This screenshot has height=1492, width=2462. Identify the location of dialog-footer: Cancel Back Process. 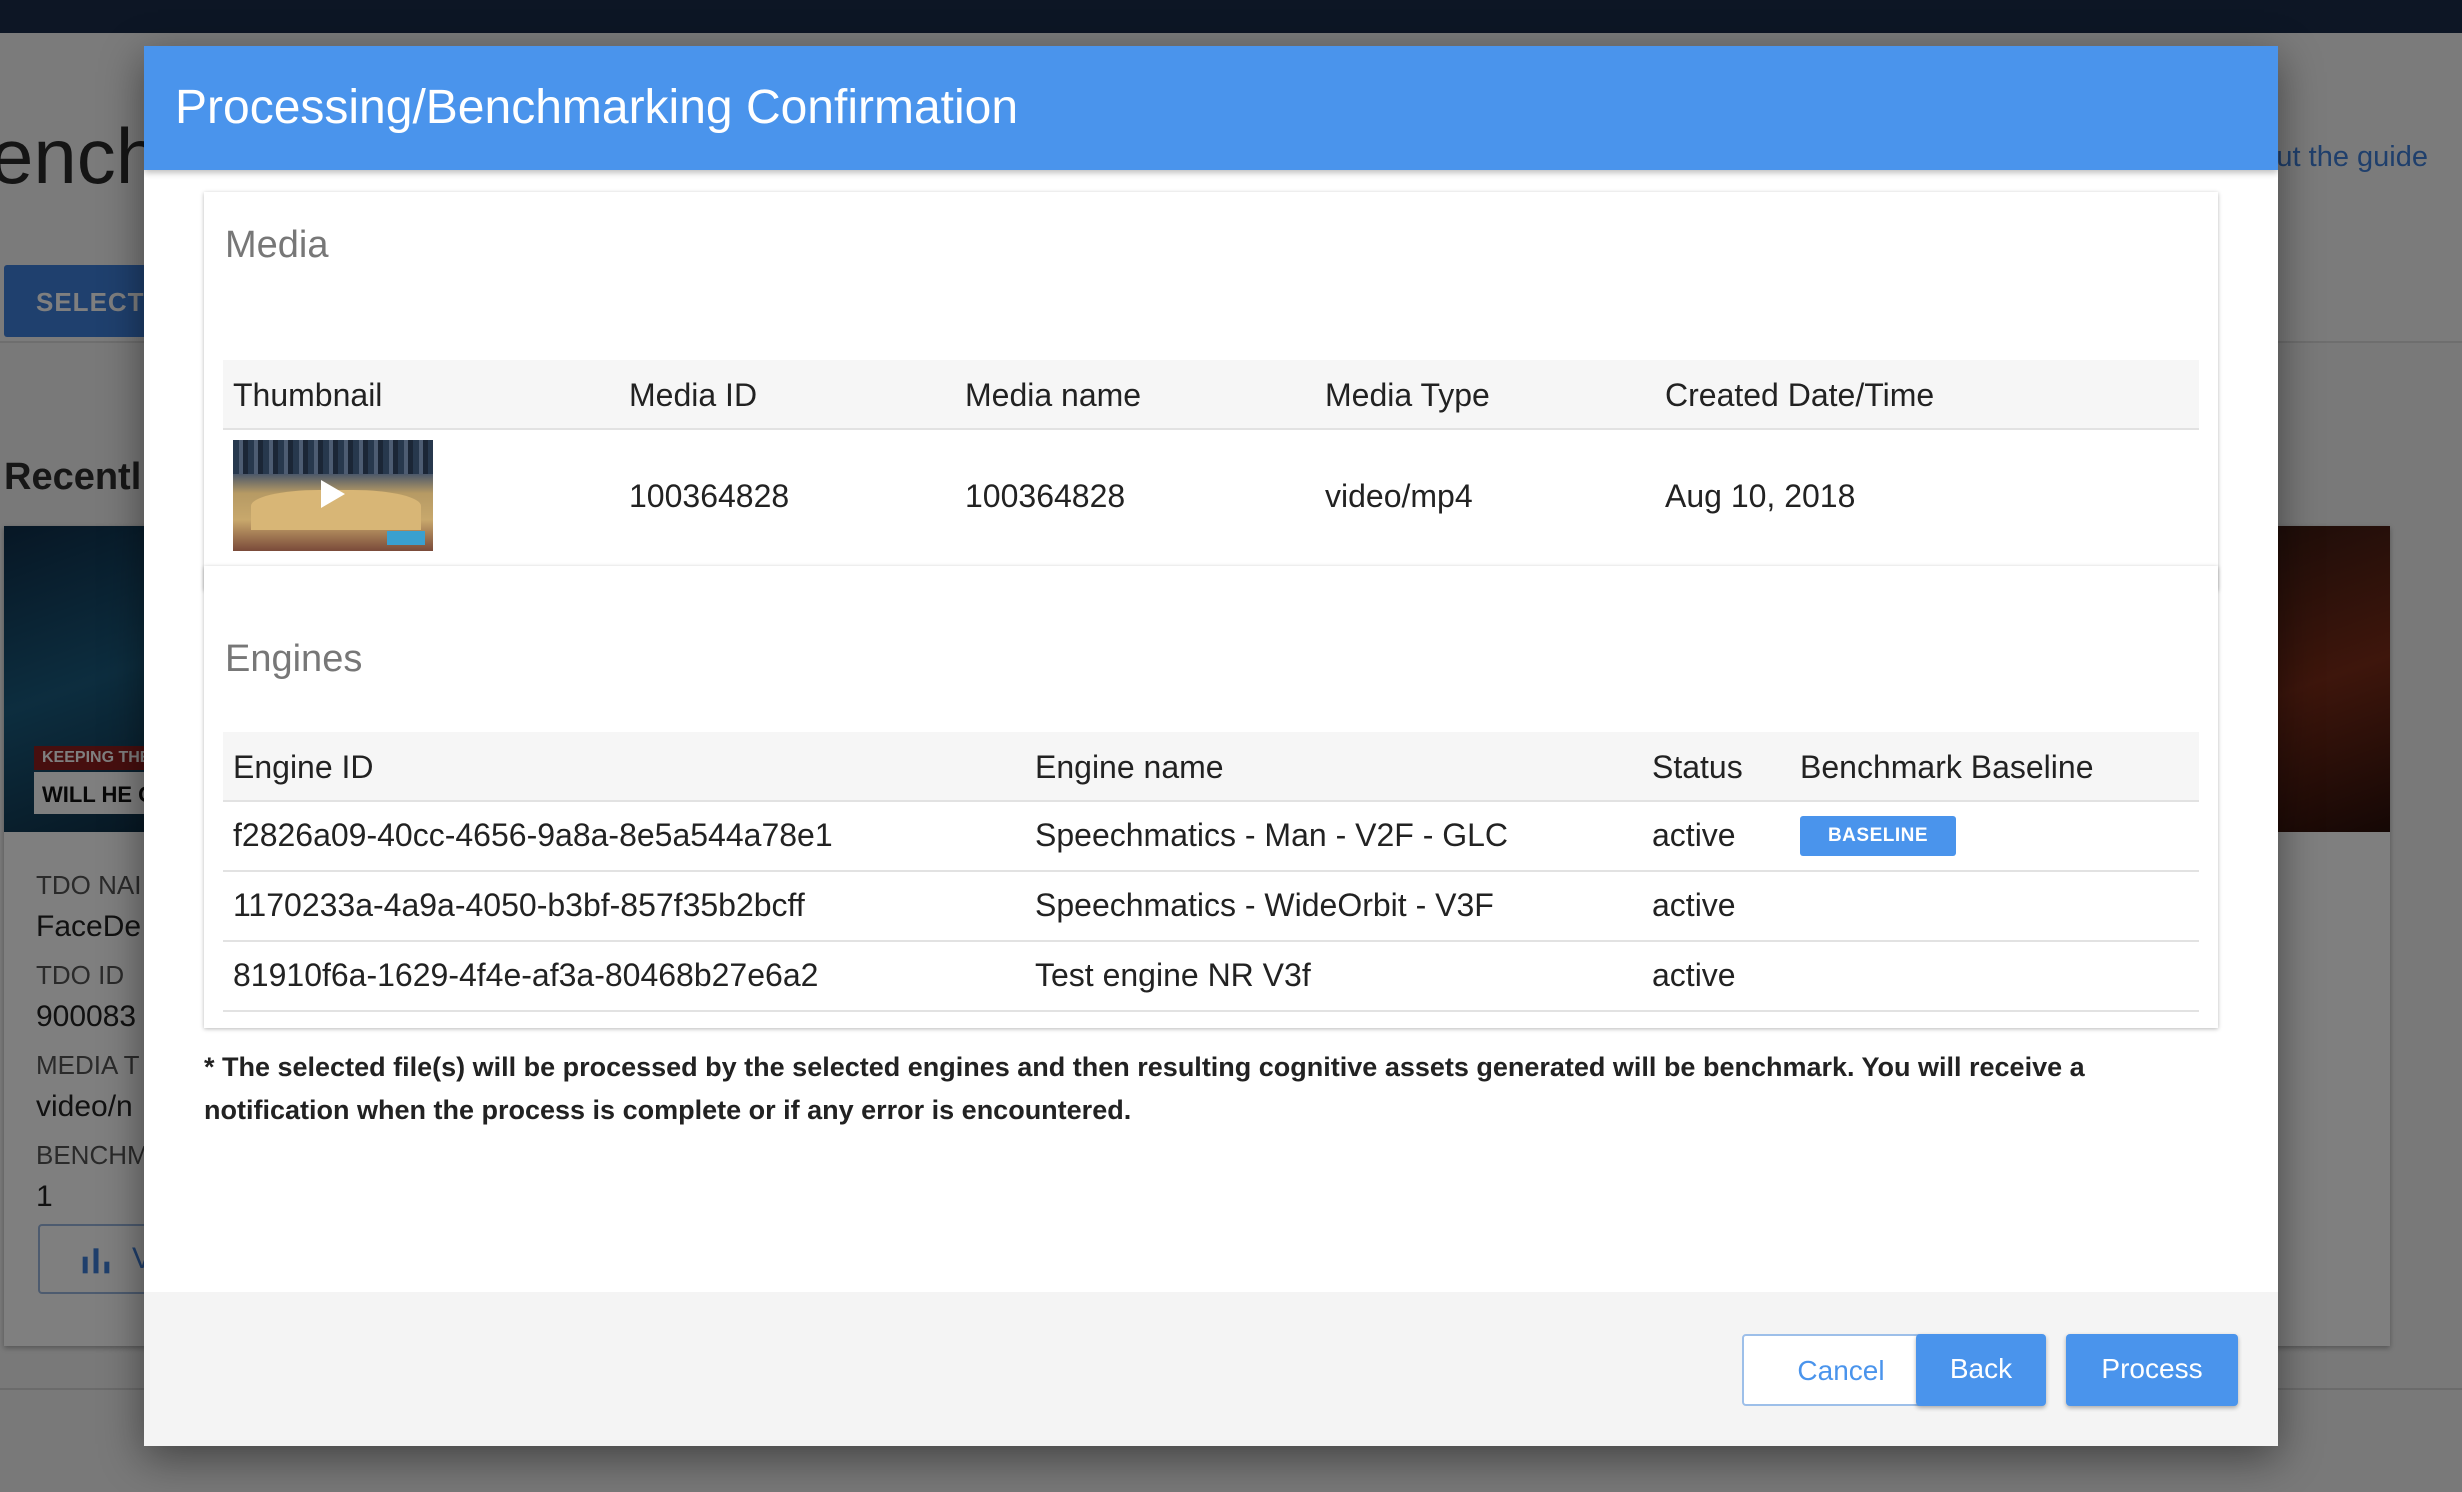
(1211, 1369).